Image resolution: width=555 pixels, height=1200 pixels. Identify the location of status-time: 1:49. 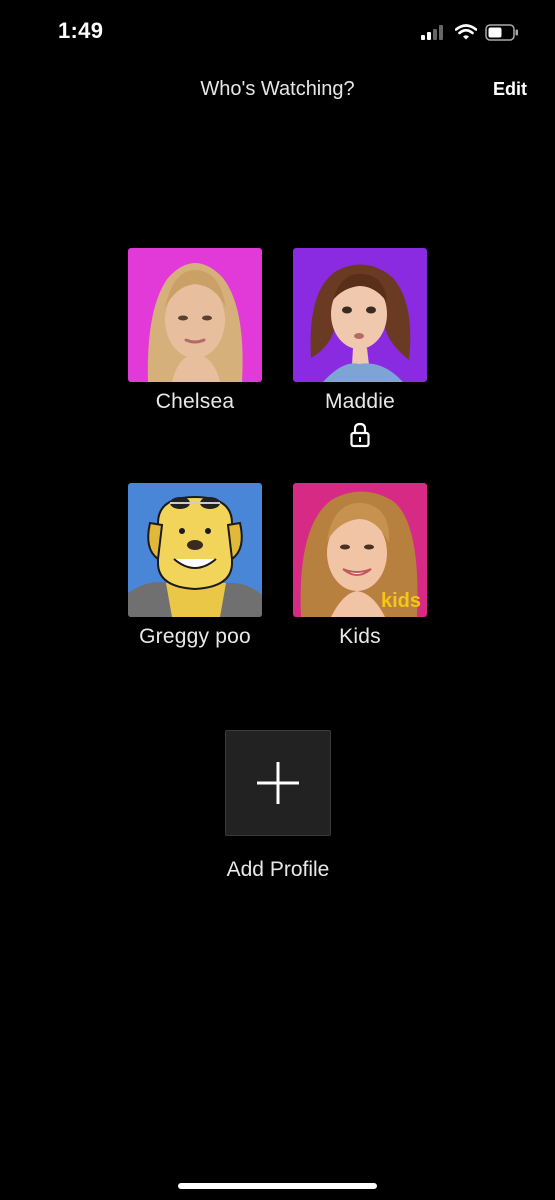
(81, 30).